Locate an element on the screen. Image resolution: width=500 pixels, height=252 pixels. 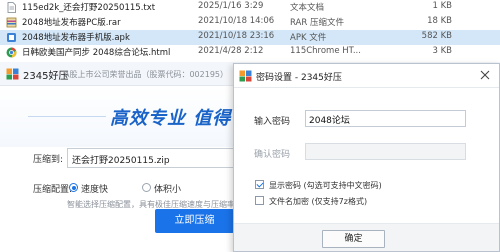
small-radio is located at coordinates (146, 187).